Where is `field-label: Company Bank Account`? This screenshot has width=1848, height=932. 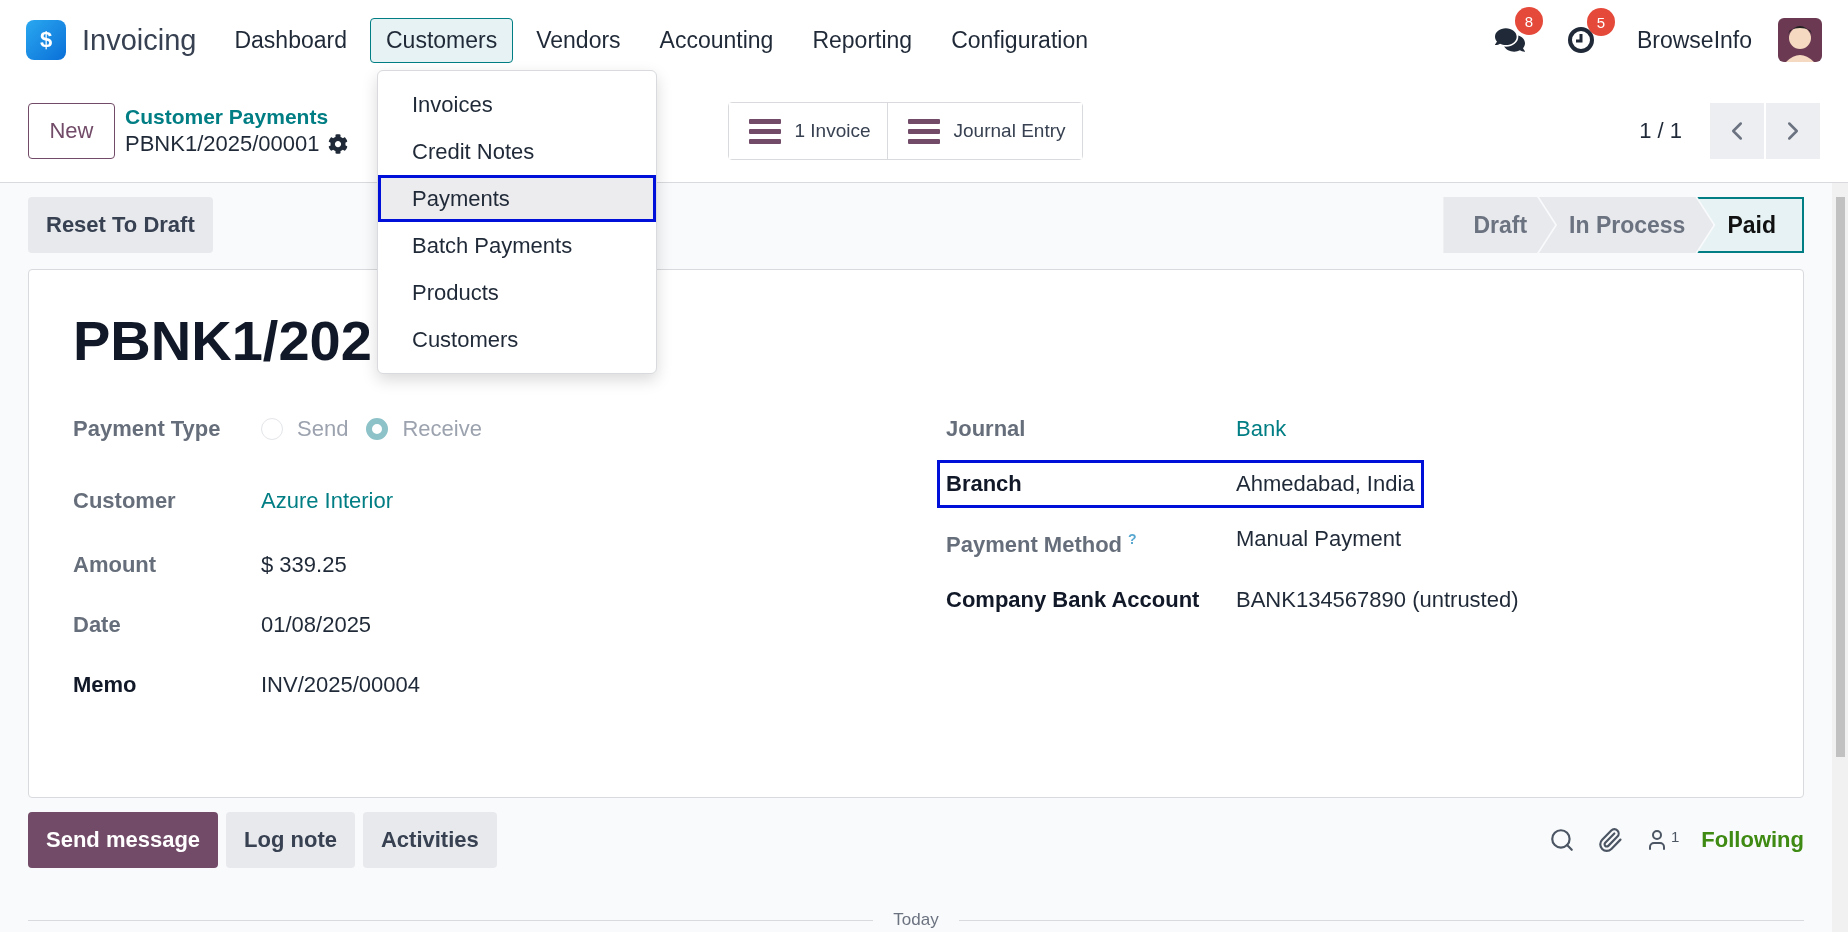
field-label: Company Bank Account is located at coordinates (1073, 600).